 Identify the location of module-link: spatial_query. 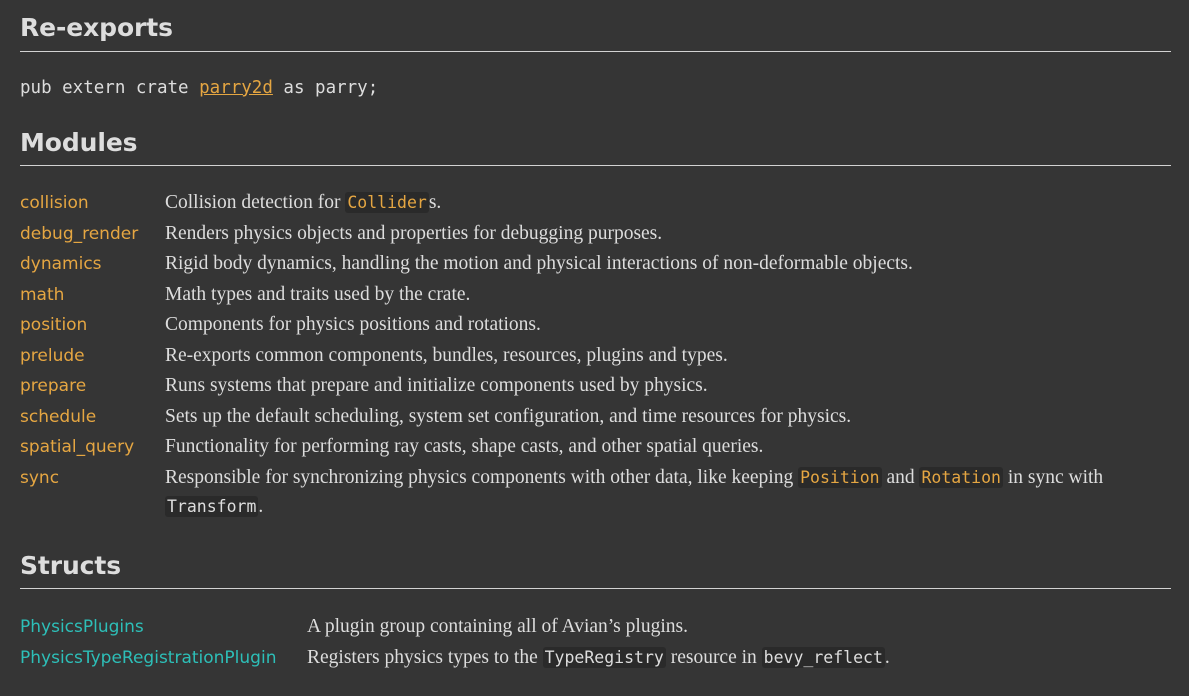
(92, 448).